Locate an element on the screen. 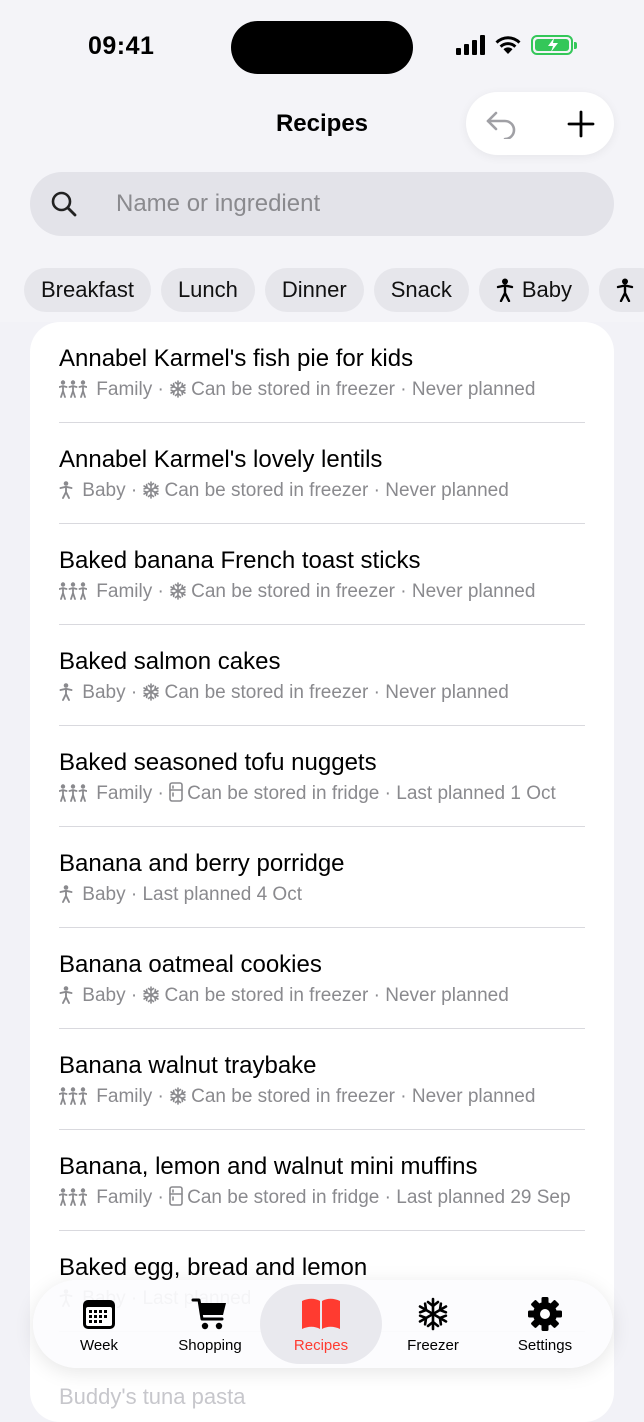 This screenshot has height=1422, width=644. status-indicators is located at coordinates (516, 44).